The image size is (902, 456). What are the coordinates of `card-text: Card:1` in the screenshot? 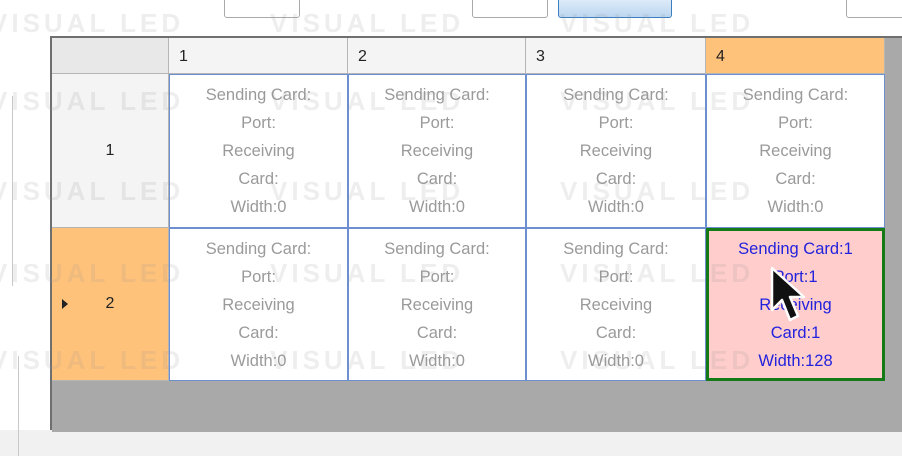 It's located at (795, 332).